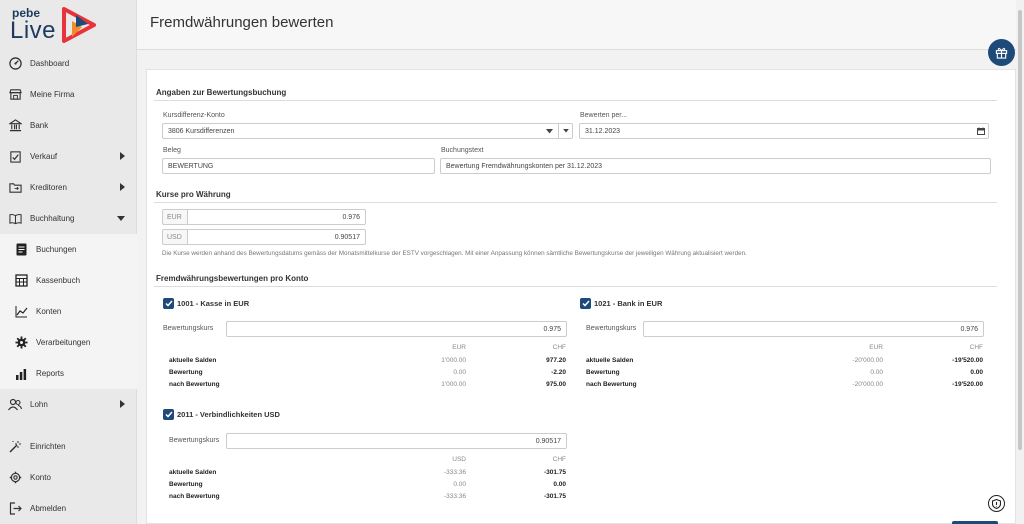 This screenshot has height=524, width=1024. I want to click on booking-section-title: Angaben zur Bewertungsbuchung, so click(221, 92).